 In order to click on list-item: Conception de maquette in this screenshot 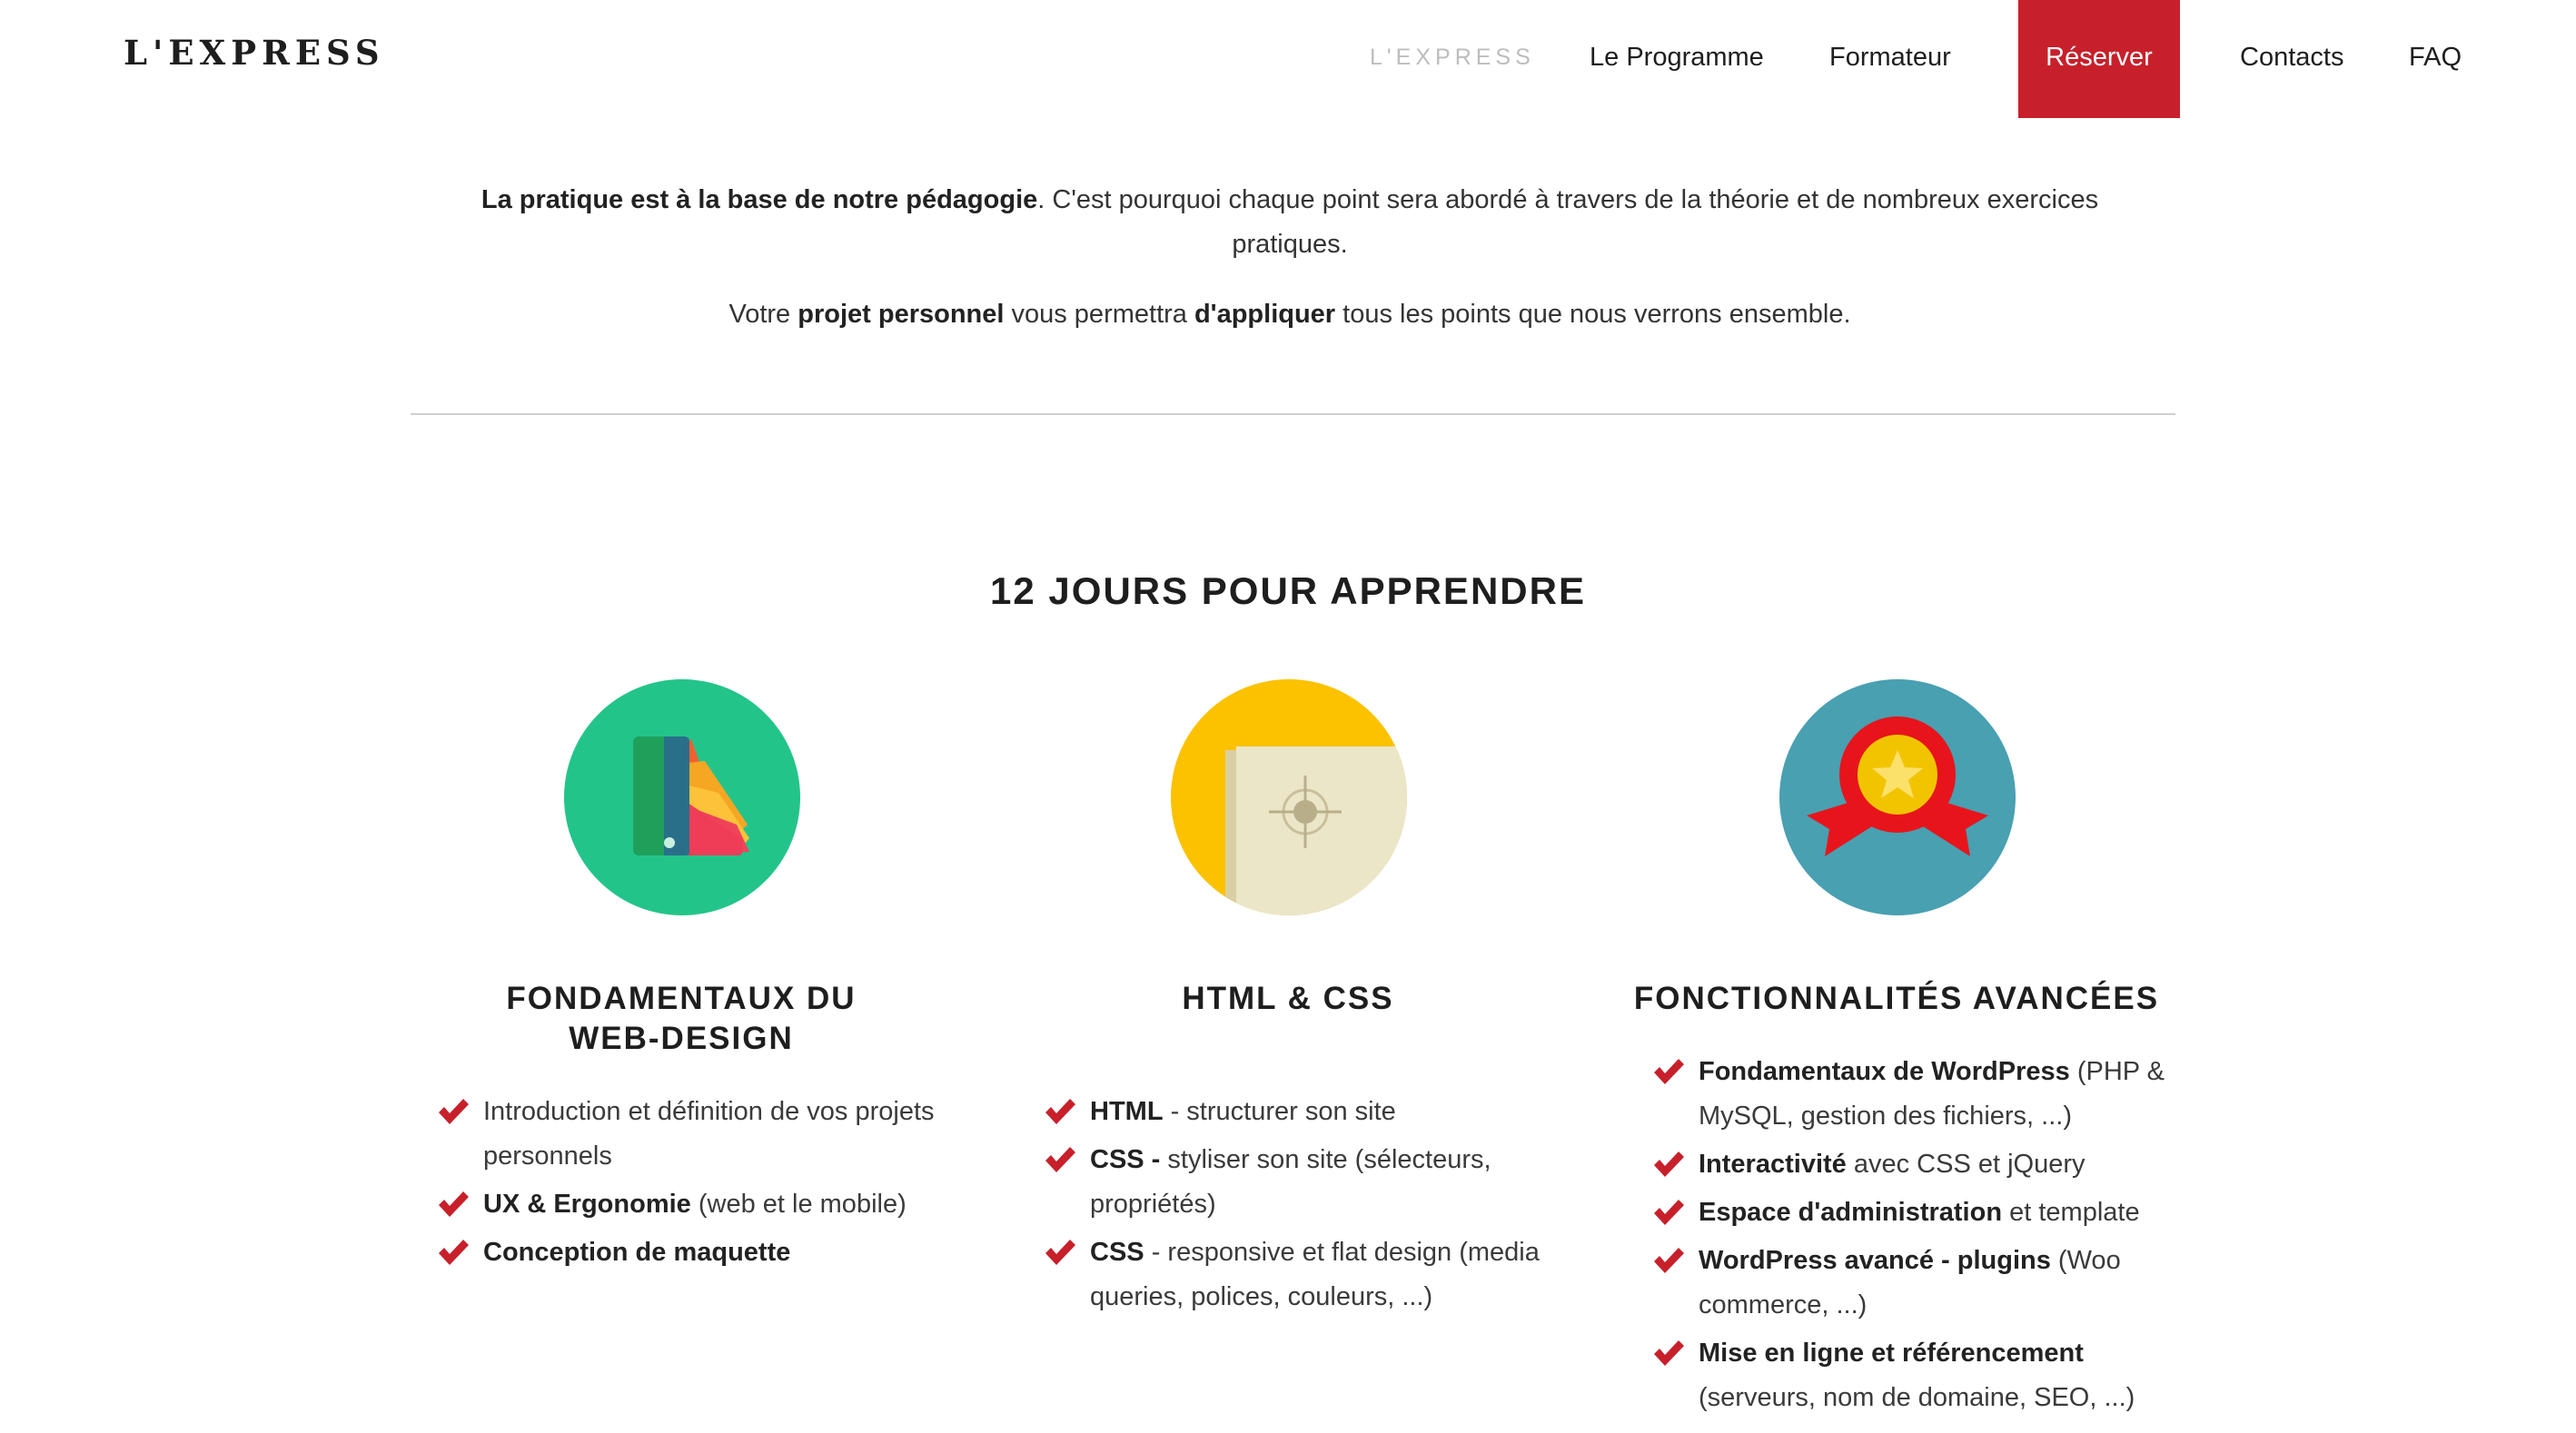, I will do `click(708, 1252)`.